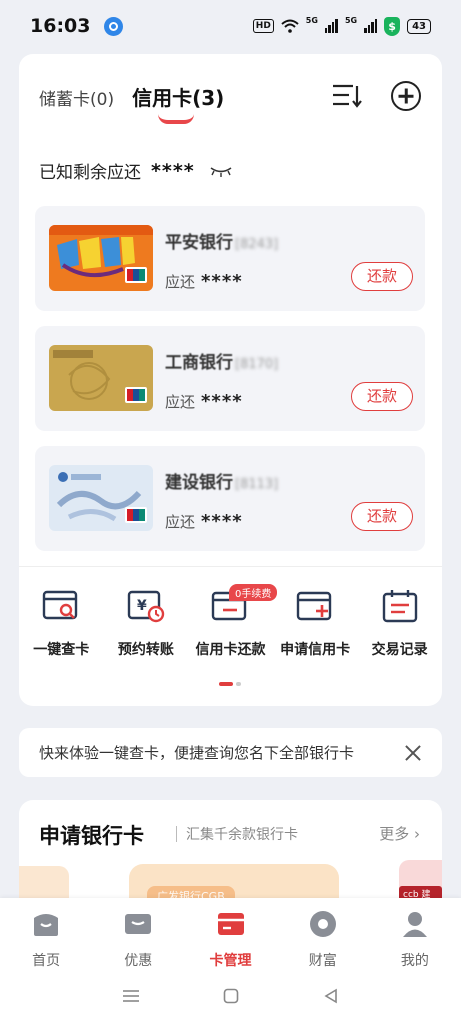 The image size is (461, 1024). I want to click on bank-name: 工商银行 [8170], so click(222, 363).